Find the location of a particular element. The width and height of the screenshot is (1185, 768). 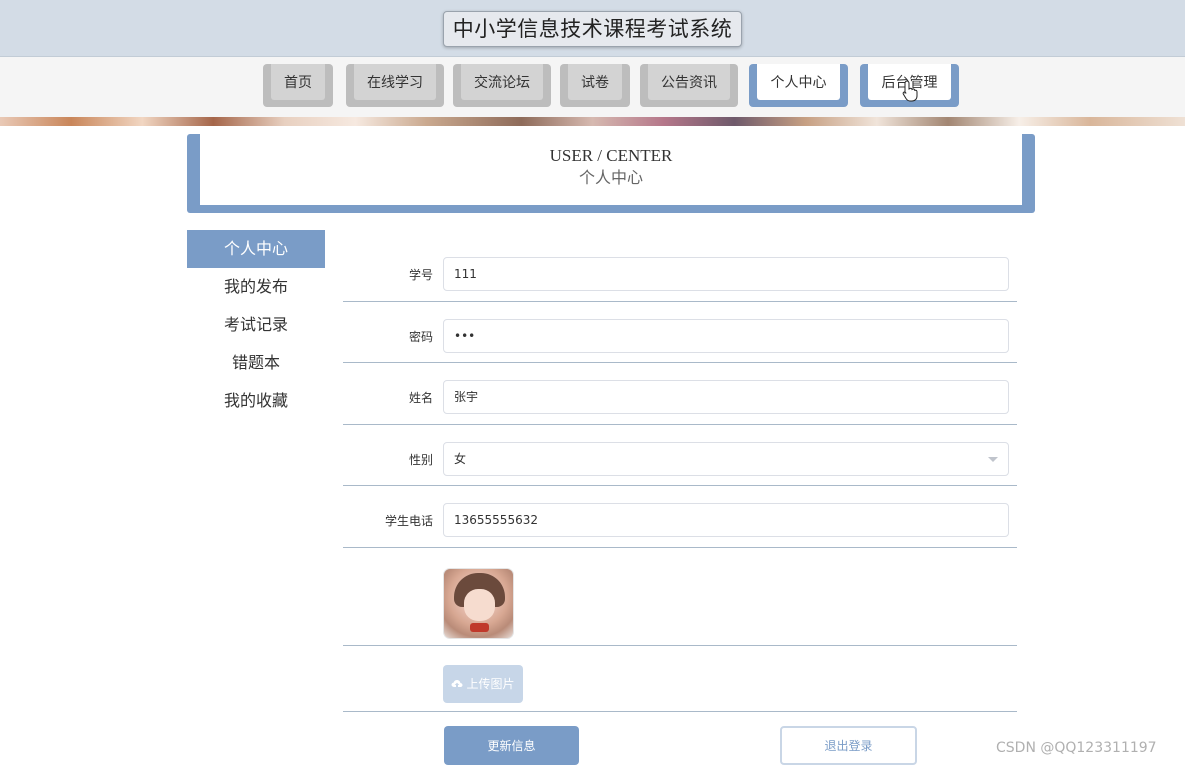

nav-item-label: 交流论坛 is located at coordinates (502, 82).